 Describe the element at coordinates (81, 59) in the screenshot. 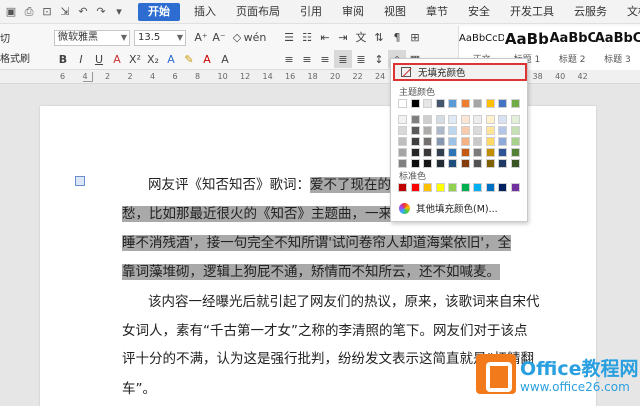

I see `italic-icon: I` at that location.